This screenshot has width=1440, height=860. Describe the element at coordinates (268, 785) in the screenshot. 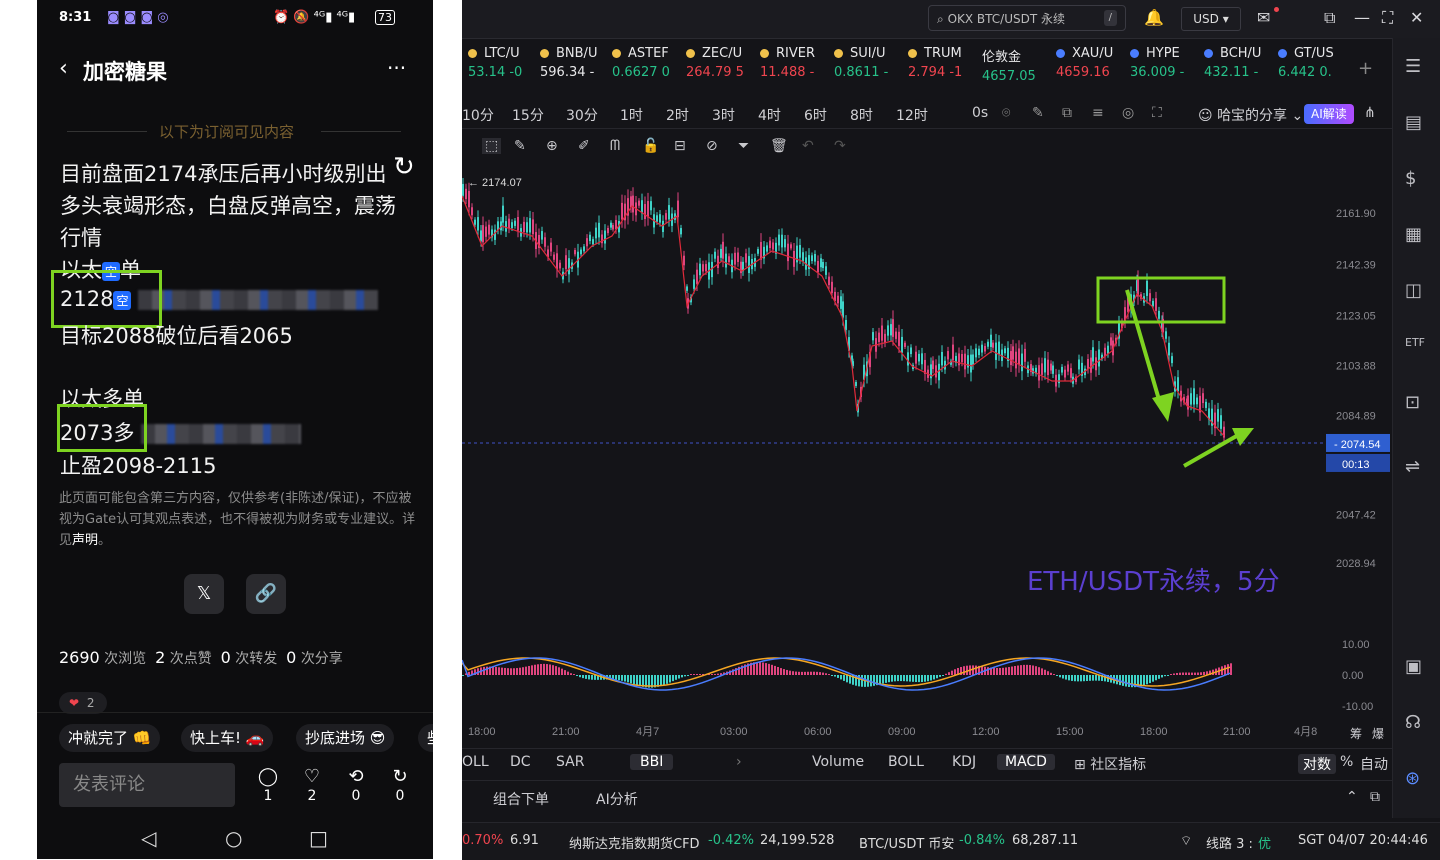

I see `comment-action: ◯ 1` at that location.